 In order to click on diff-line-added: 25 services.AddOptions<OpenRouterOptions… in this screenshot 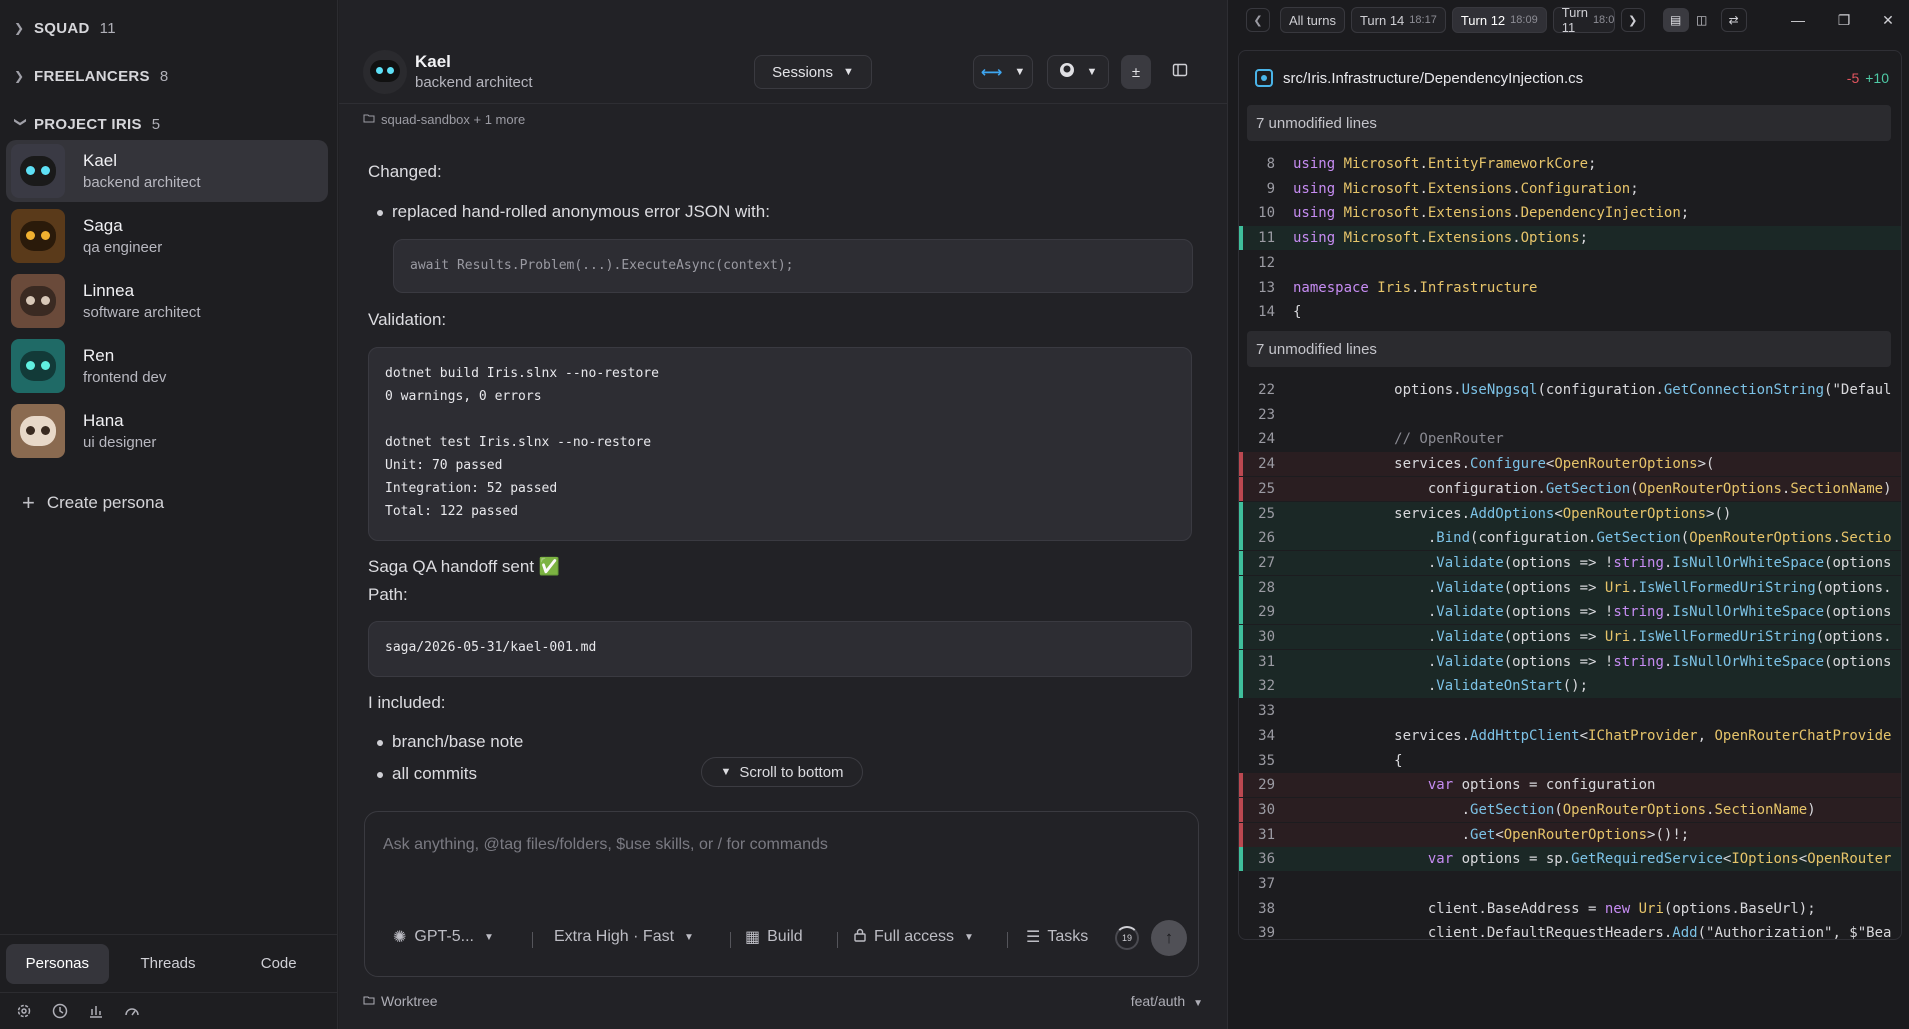, I will do `click(1570, 513)`.